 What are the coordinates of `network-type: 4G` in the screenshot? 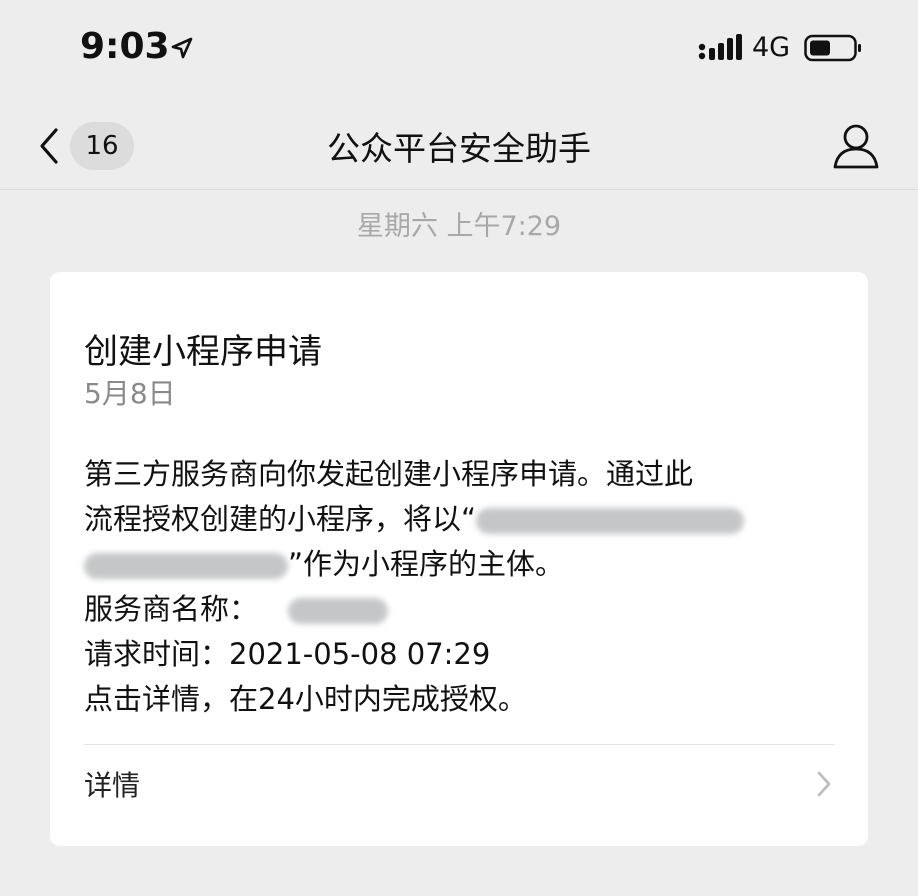 It's located at (771, 47).